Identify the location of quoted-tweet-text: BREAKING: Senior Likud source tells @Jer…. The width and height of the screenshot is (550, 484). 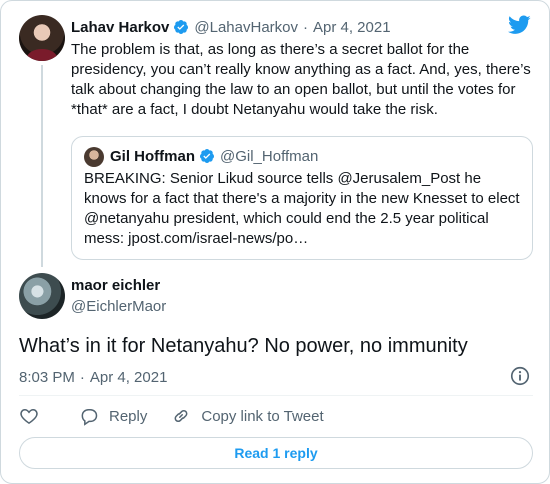
(302, 208).